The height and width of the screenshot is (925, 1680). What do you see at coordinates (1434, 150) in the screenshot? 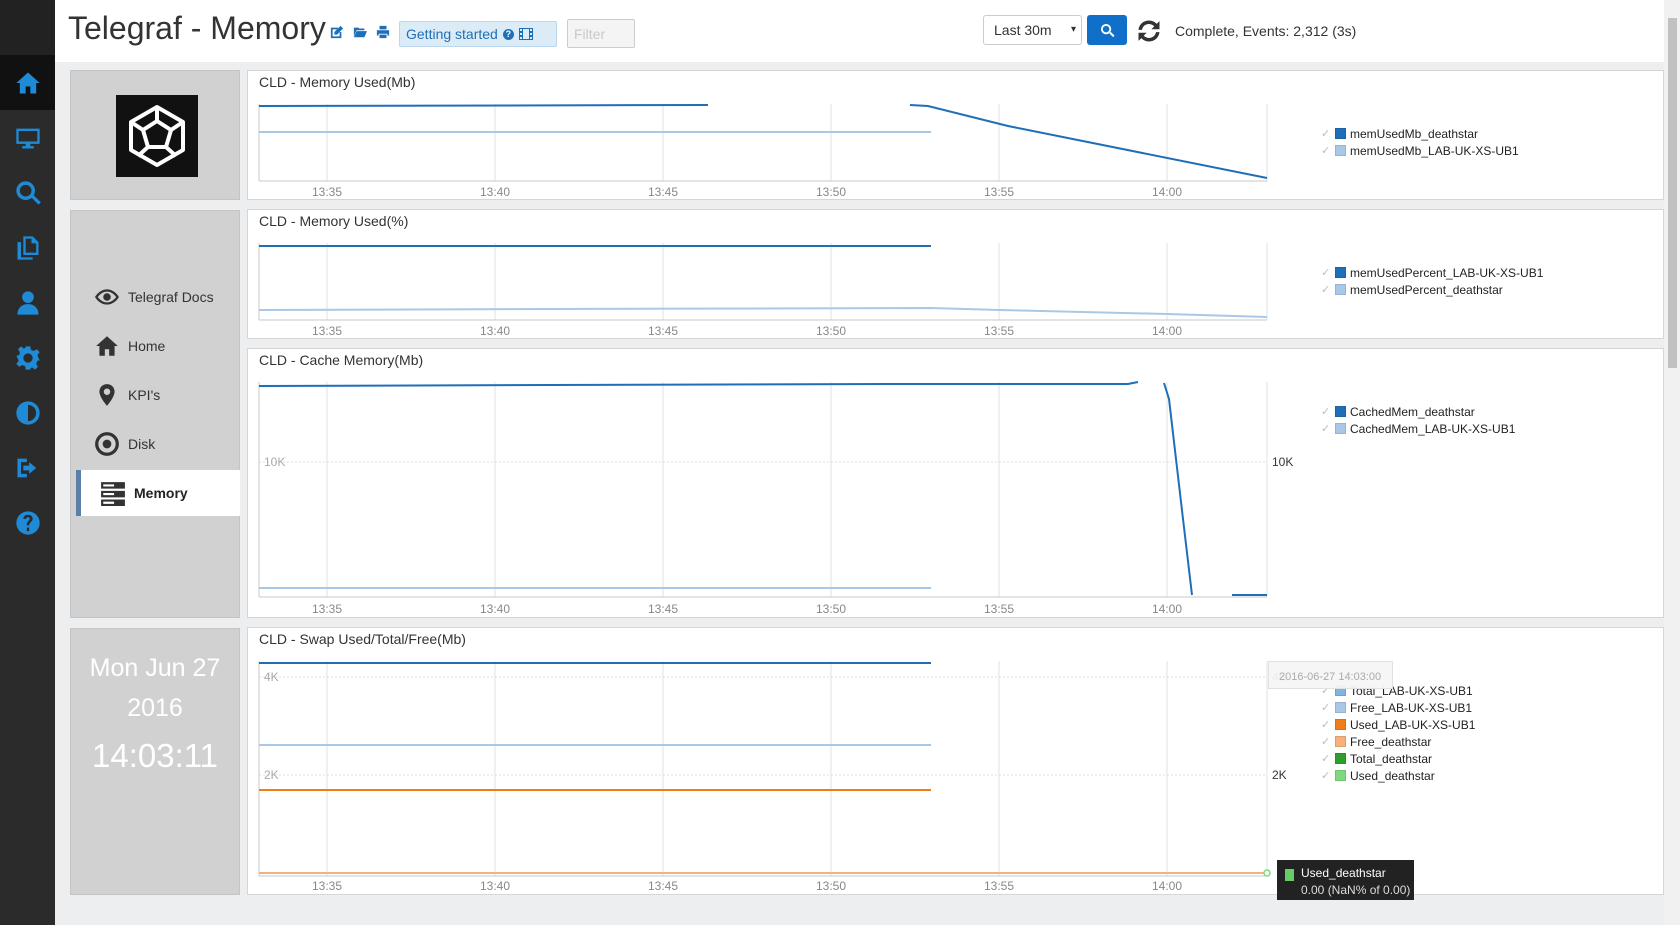
I see `legend-label: memUsedMb_LAB-UK-XS-UB1` at bounding box center [1434, 150].